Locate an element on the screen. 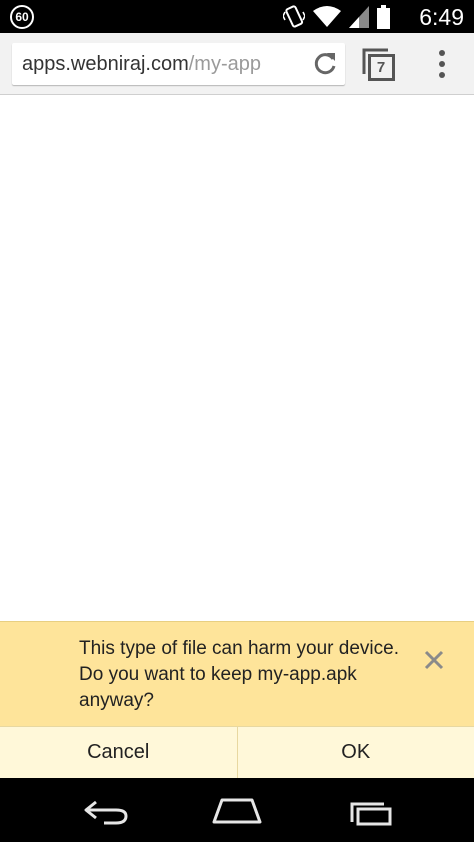 This screenshot has width=474, height=842. url-host: apps.webniraj.com is located at coordinates (105, 64).